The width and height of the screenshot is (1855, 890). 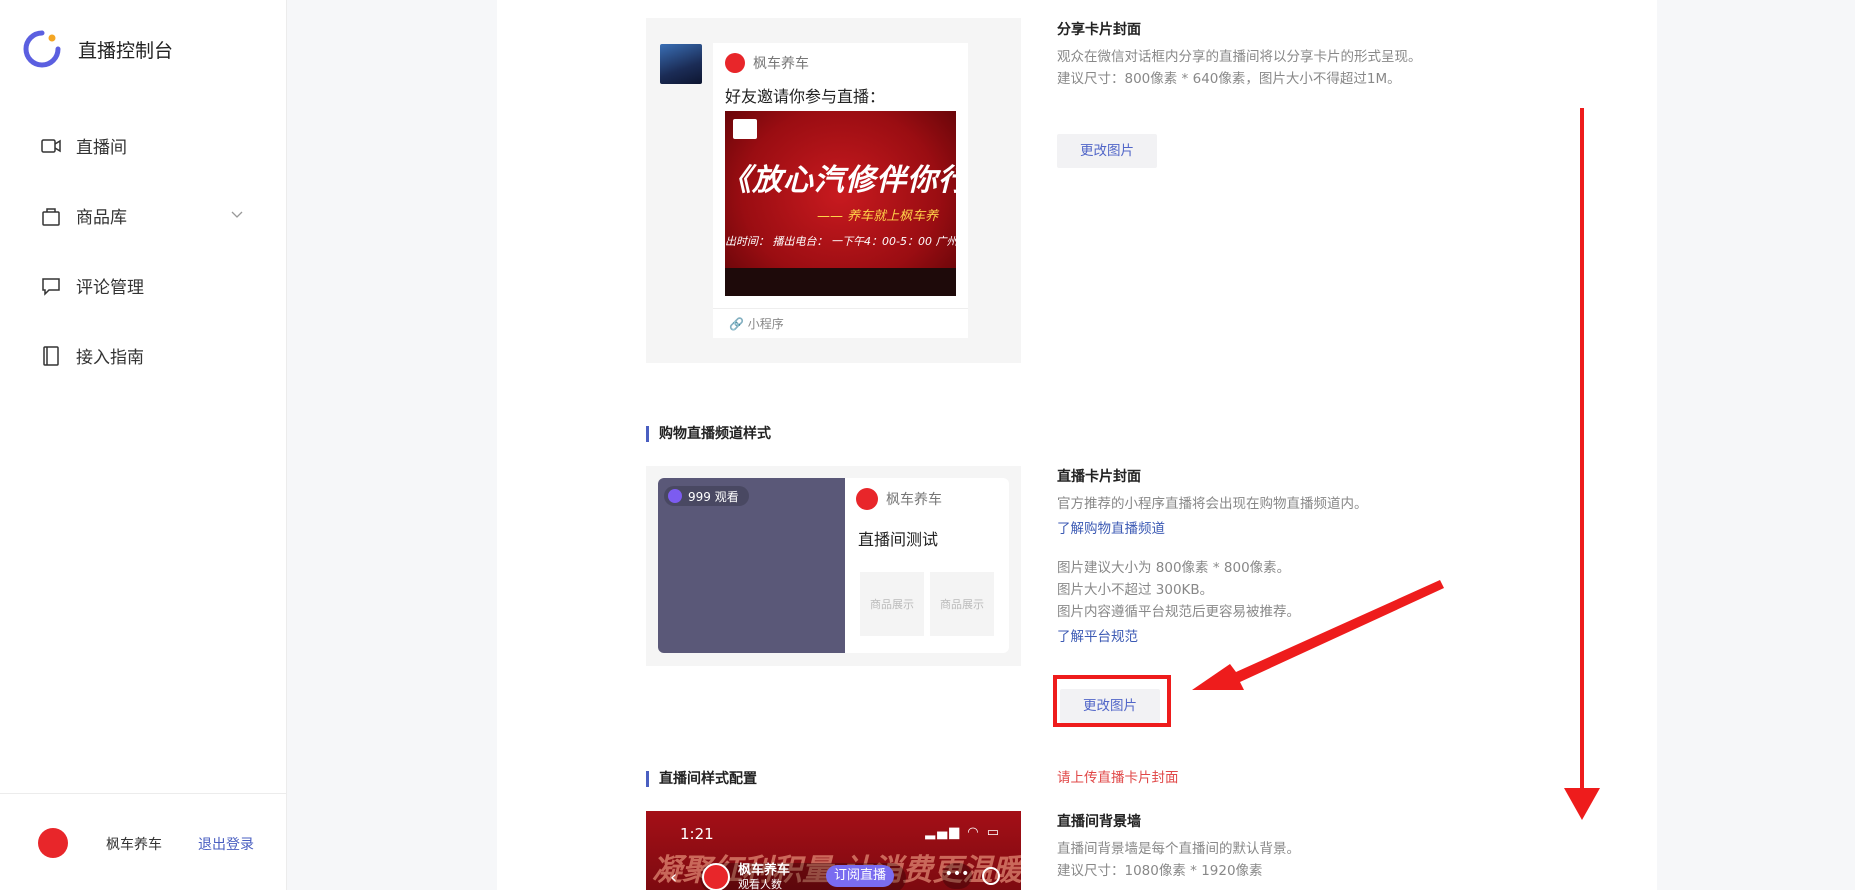 I want to click on sidebar-item-comments: 评论管理, so click(x=92, y=285).